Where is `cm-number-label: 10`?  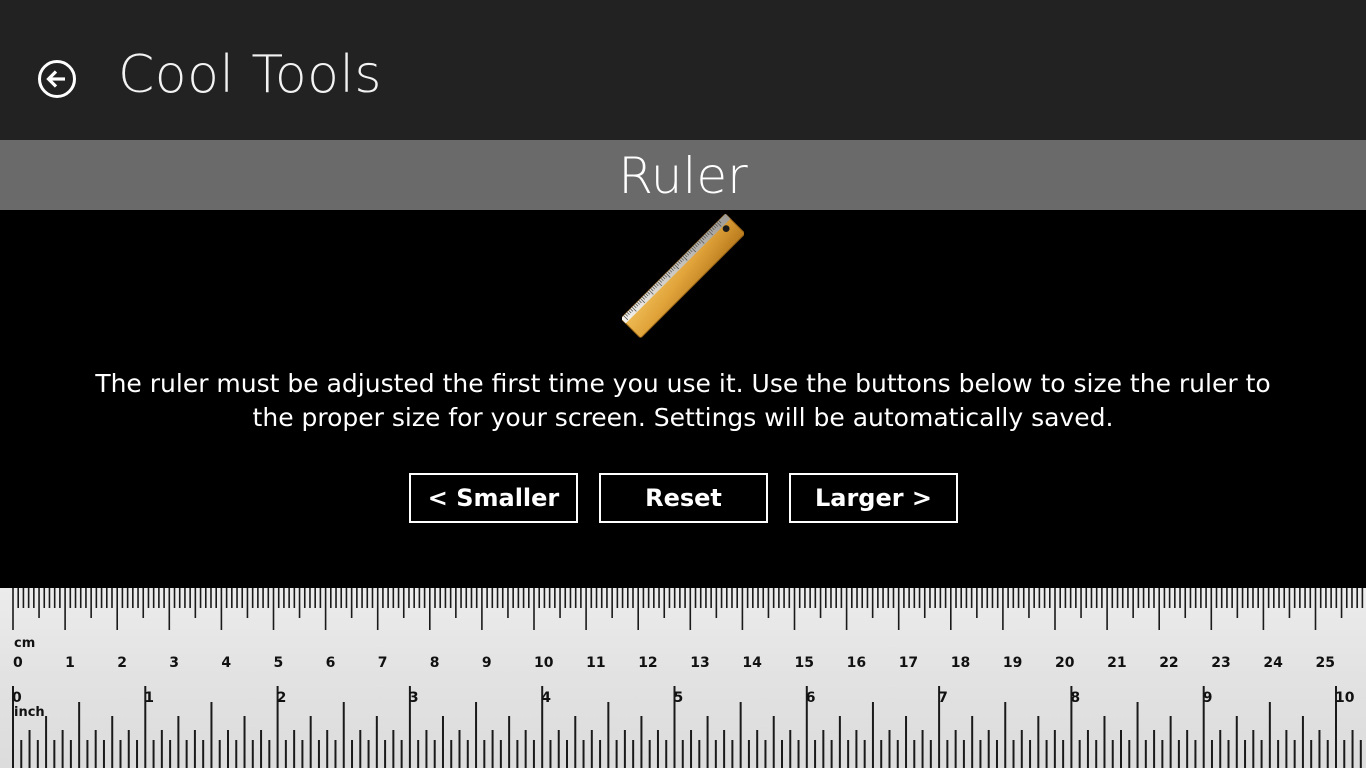 cm-number-label: 10 is located at coordinates (544, 663).